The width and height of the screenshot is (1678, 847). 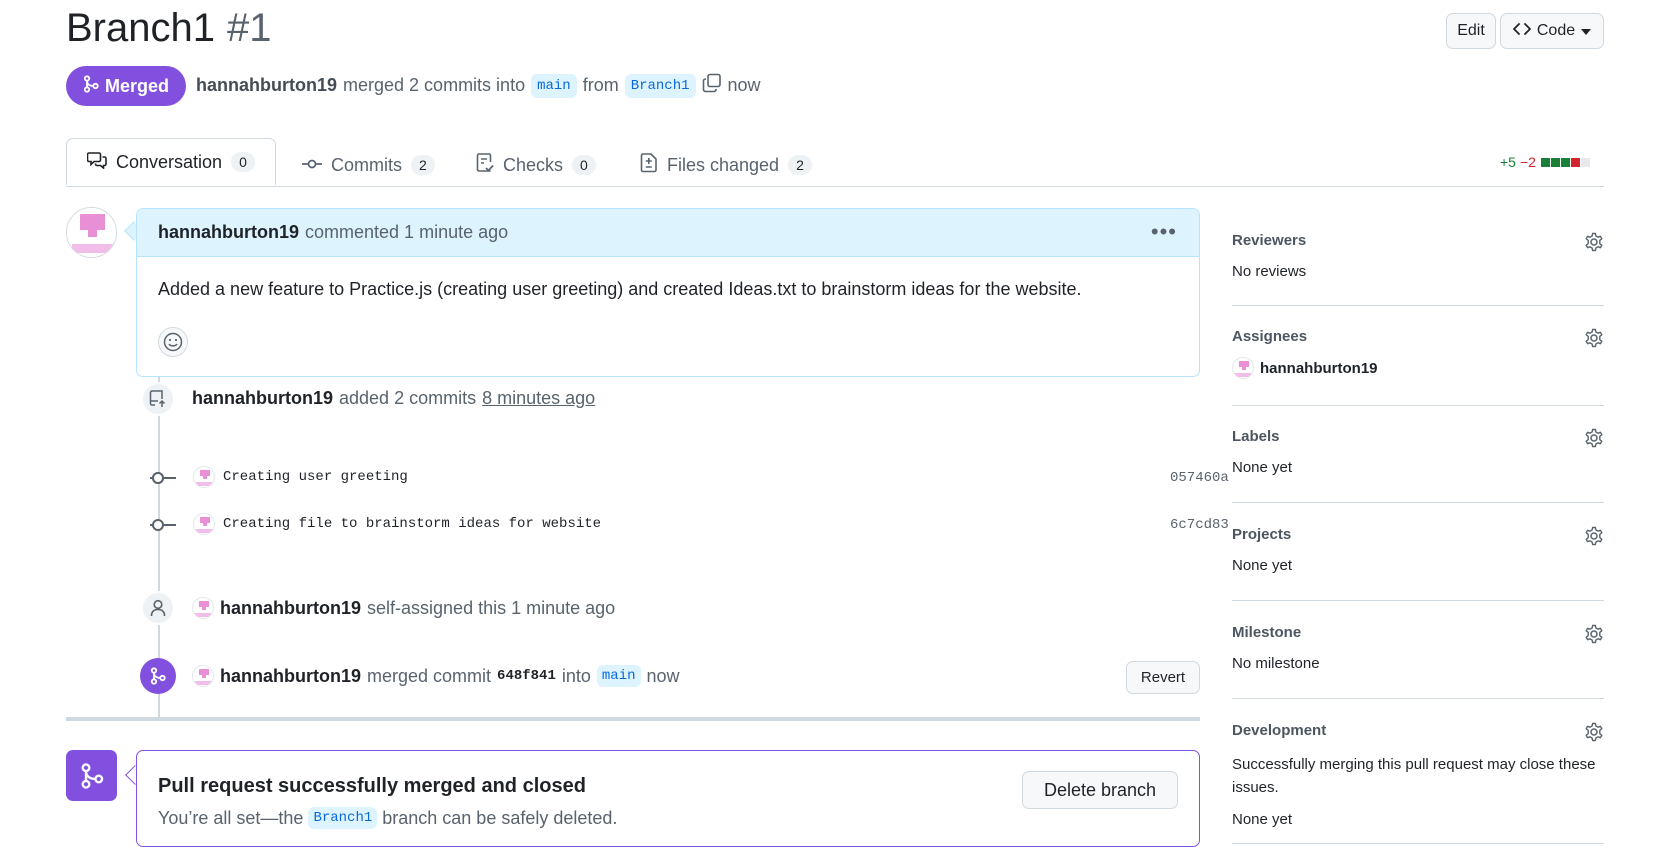 I want to click on checklist-icon, so click(x=485, y=165).